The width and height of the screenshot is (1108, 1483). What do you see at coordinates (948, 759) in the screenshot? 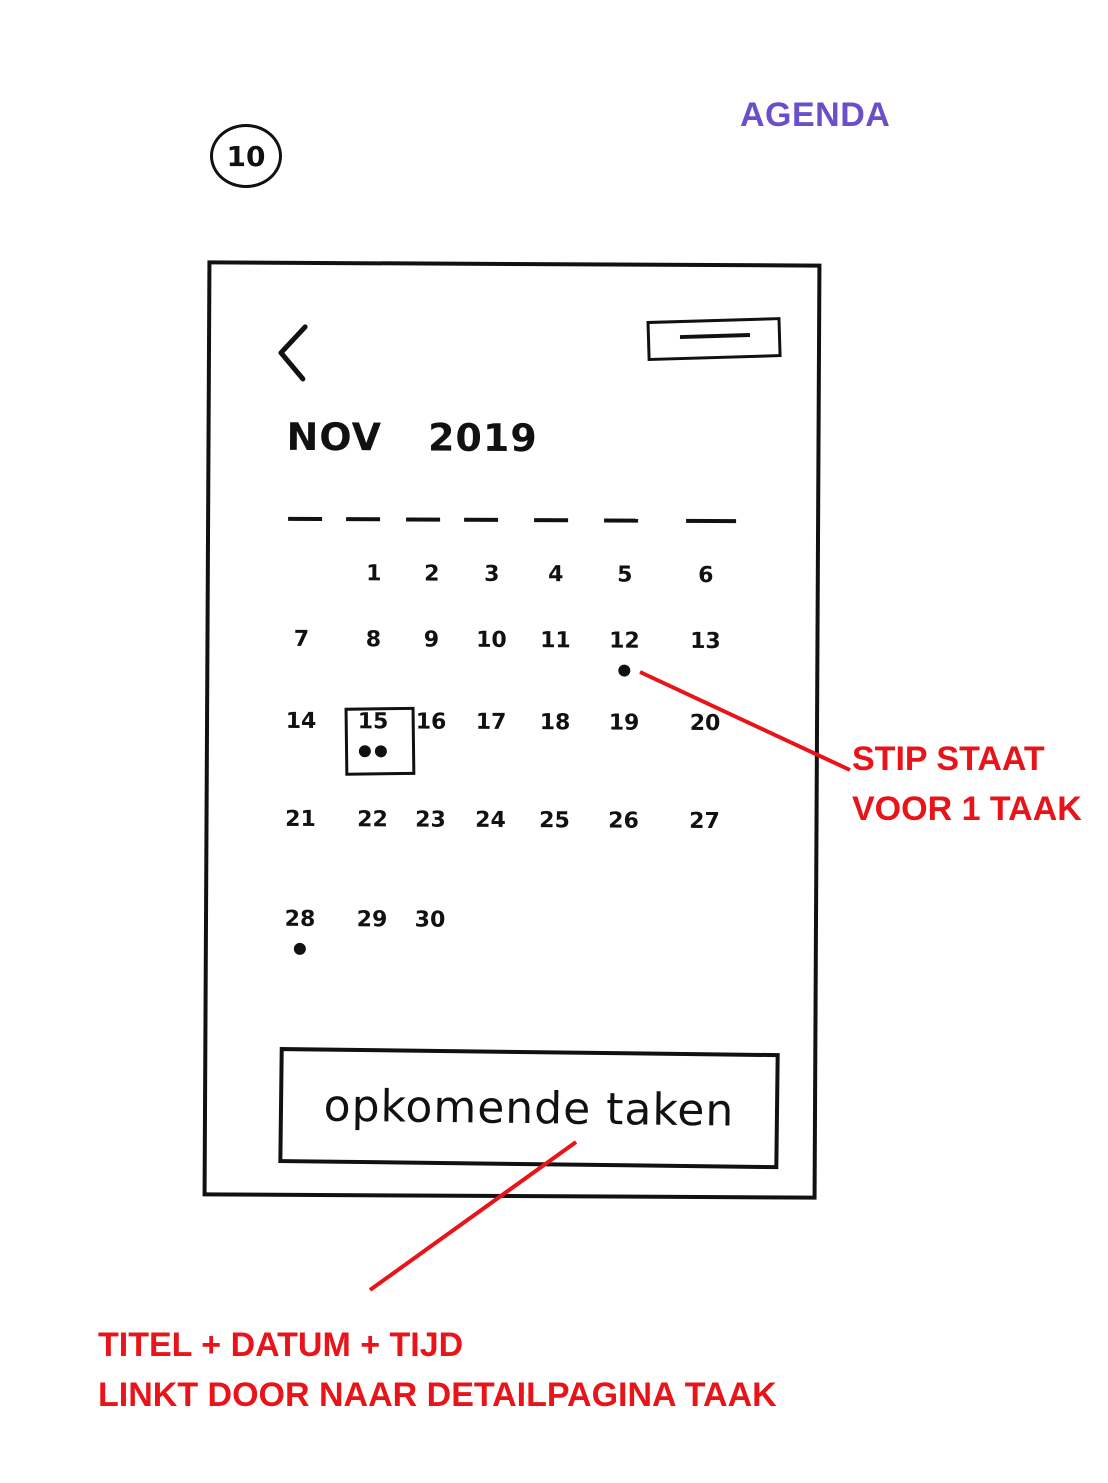
I see `dot-note-line-1: STIP STAAT` at bounding box center [948, 759].